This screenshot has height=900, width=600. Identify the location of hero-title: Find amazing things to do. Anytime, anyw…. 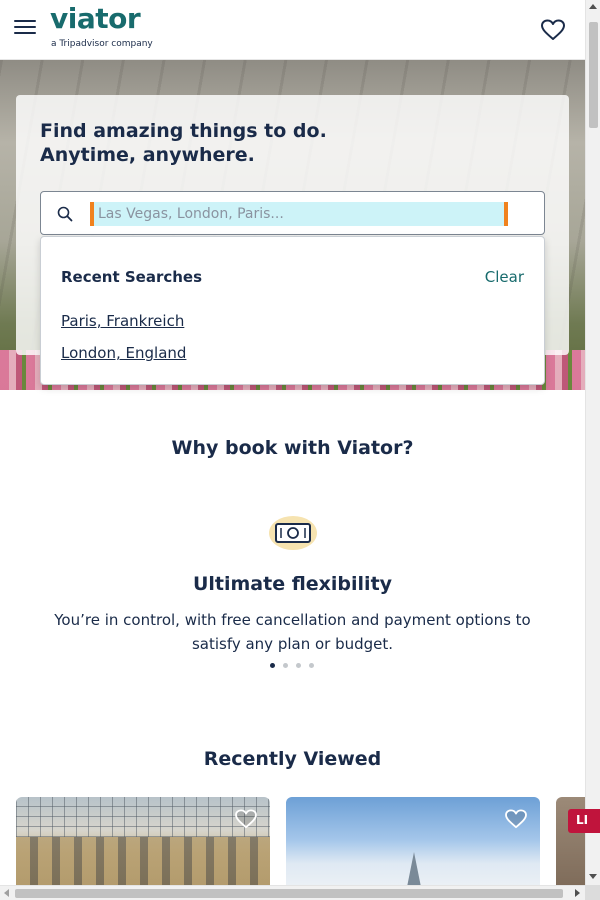
(183, 143).